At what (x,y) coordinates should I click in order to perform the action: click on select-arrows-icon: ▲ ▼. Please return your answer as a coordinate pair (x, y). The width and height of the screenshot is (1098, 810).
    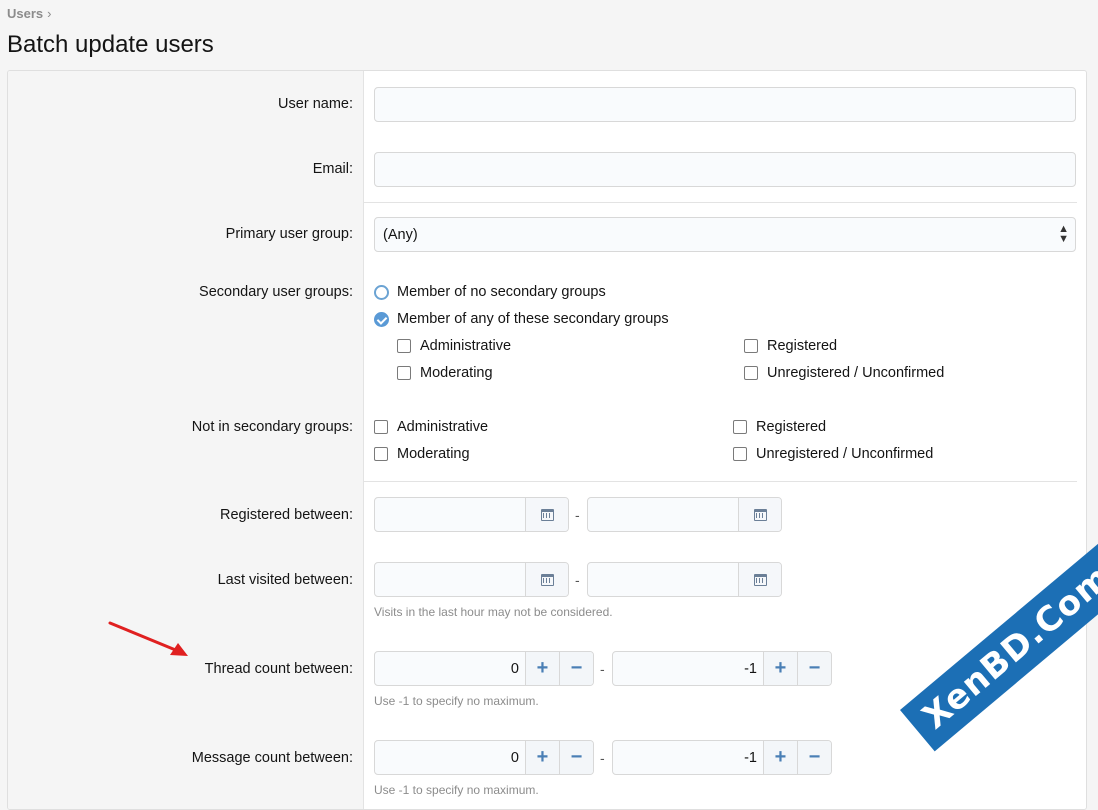
    Looking at the image, I should click on (1063, 234).